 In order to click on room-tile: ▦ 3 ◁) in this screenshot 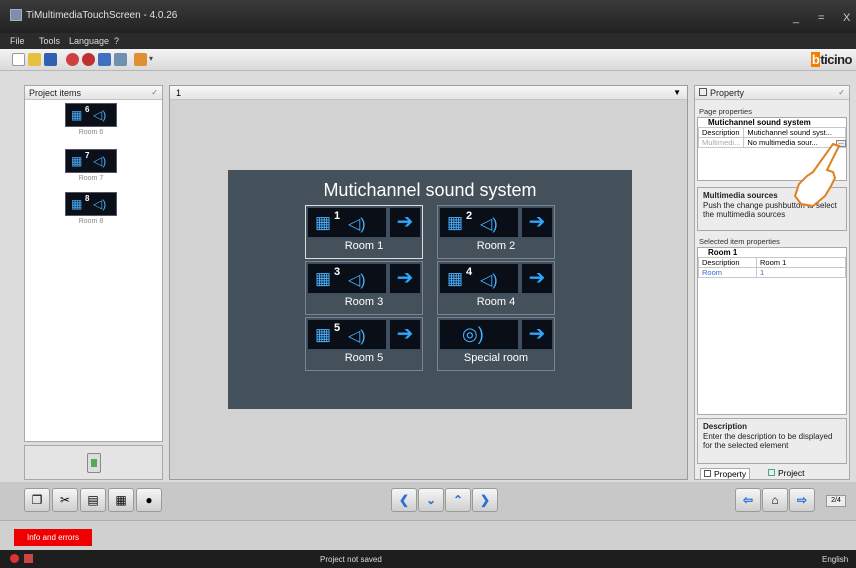, I will do `click(347, 278)`.